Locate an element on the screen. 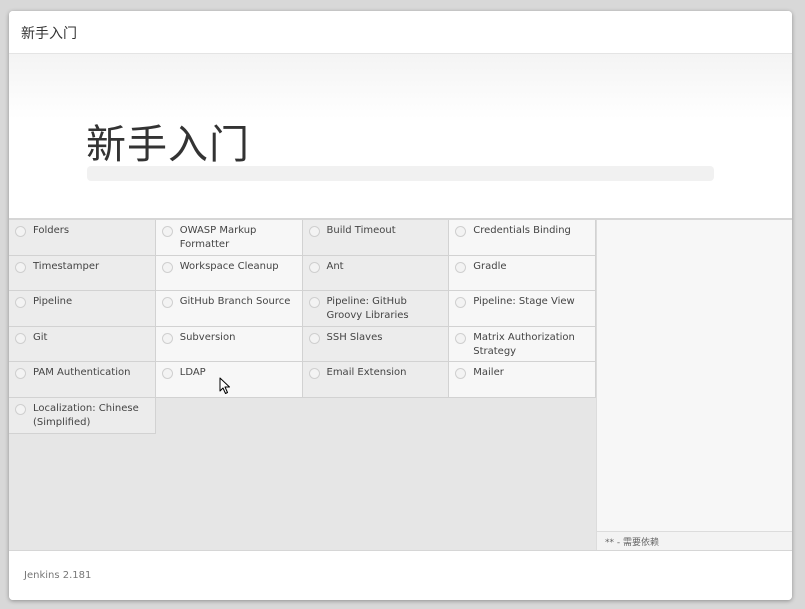  mouse-cursor-icon is located at coordinates (224, 385).